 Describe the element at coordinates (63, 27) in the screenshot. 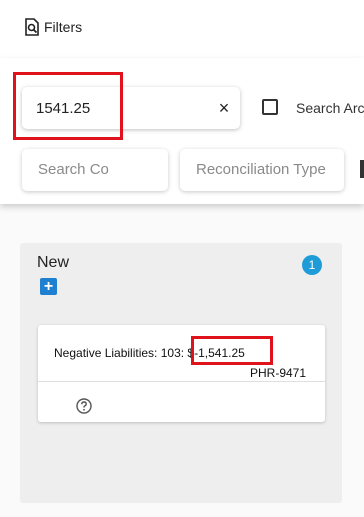

I see `filters-title: Filters` at that location.